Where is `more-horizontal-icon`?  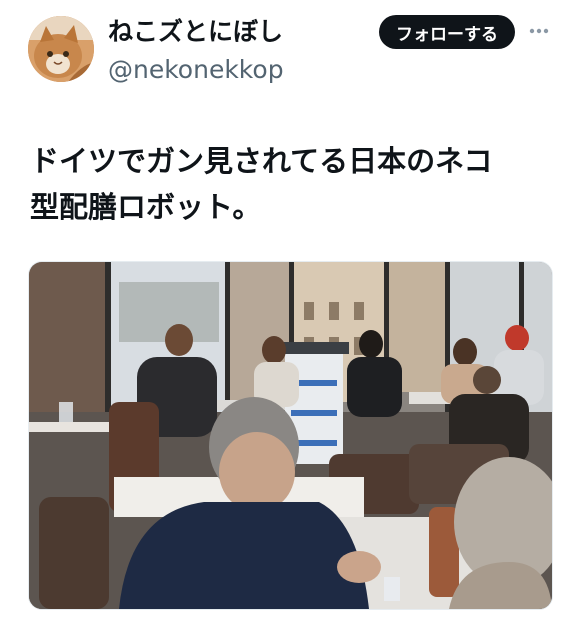 more-horizontal-icon is located at coordinates (539, 31).